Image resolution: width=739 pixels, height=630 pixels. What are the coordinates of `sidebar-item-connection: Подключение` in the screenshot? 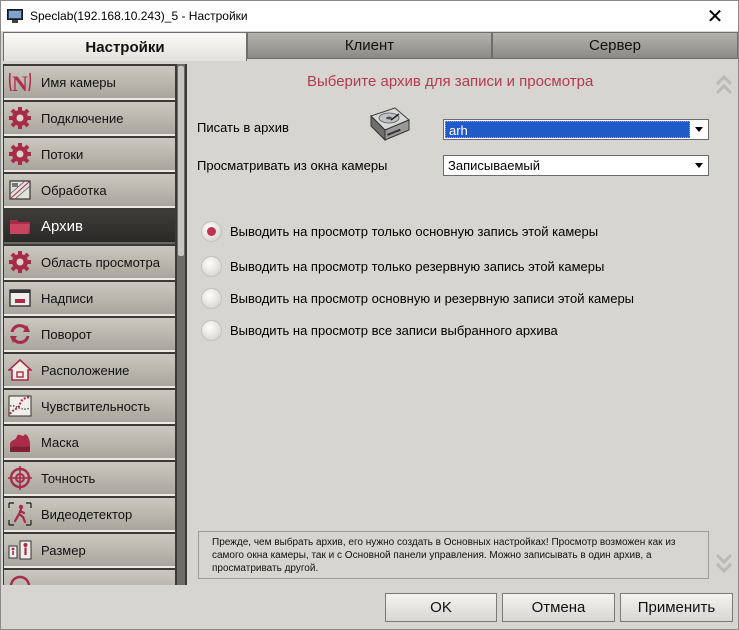 It's located at (89, 119).